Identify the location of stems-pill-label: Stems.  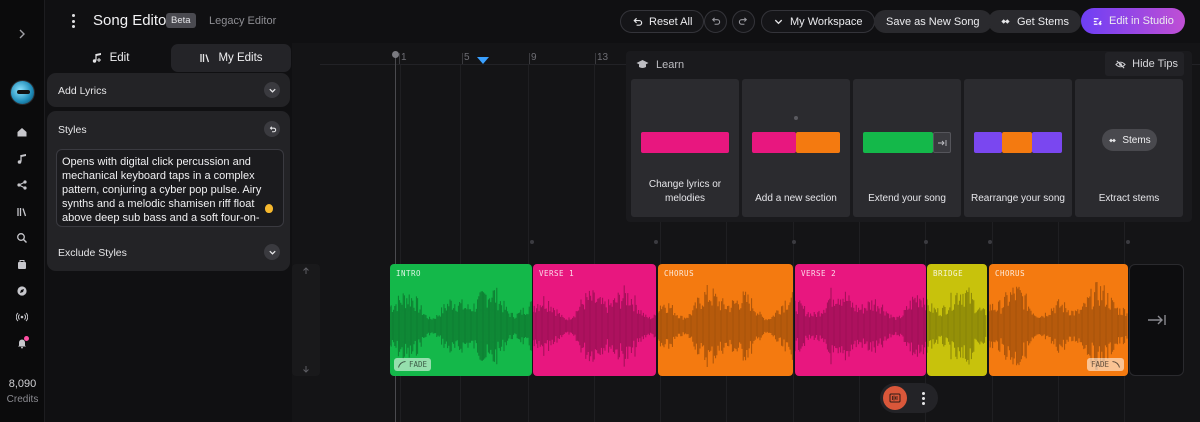
(1136, 140).